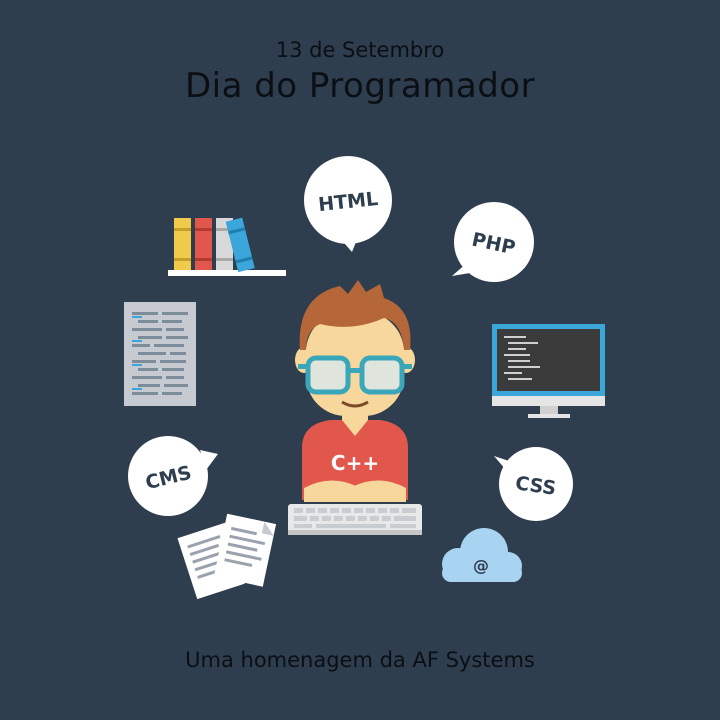 This screenshot has width=720, height=720. I want to click on documents-icon, so click(227, 556).